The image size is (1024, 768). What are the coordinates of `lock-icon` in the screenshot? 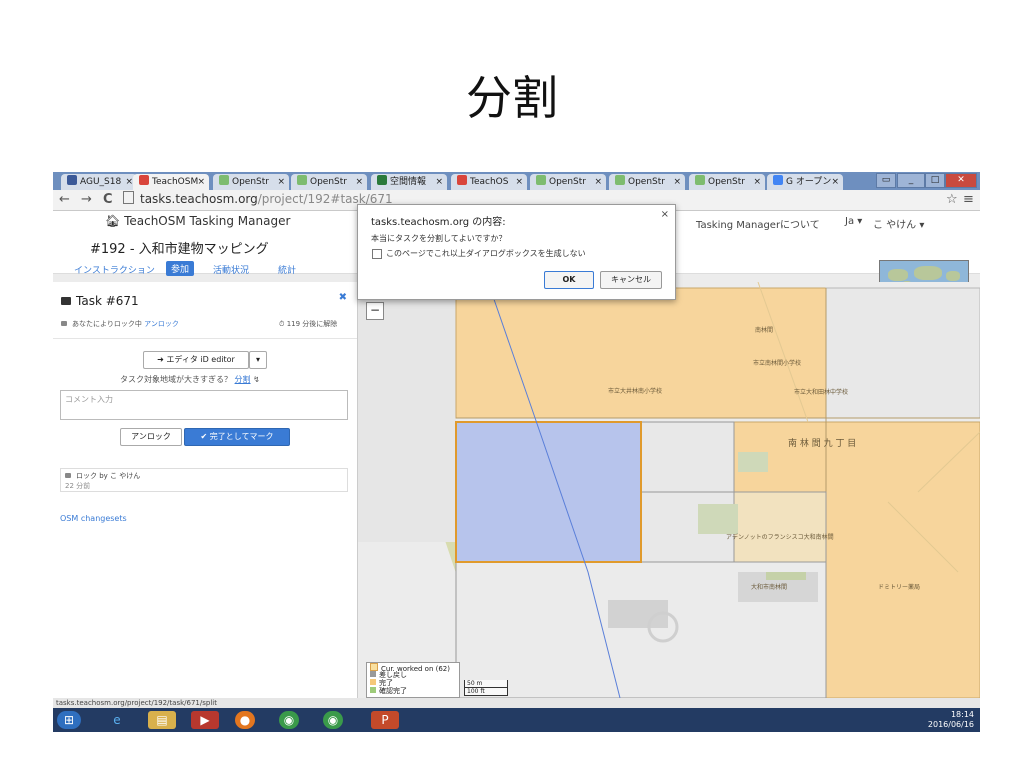 It's located at (66, 301).